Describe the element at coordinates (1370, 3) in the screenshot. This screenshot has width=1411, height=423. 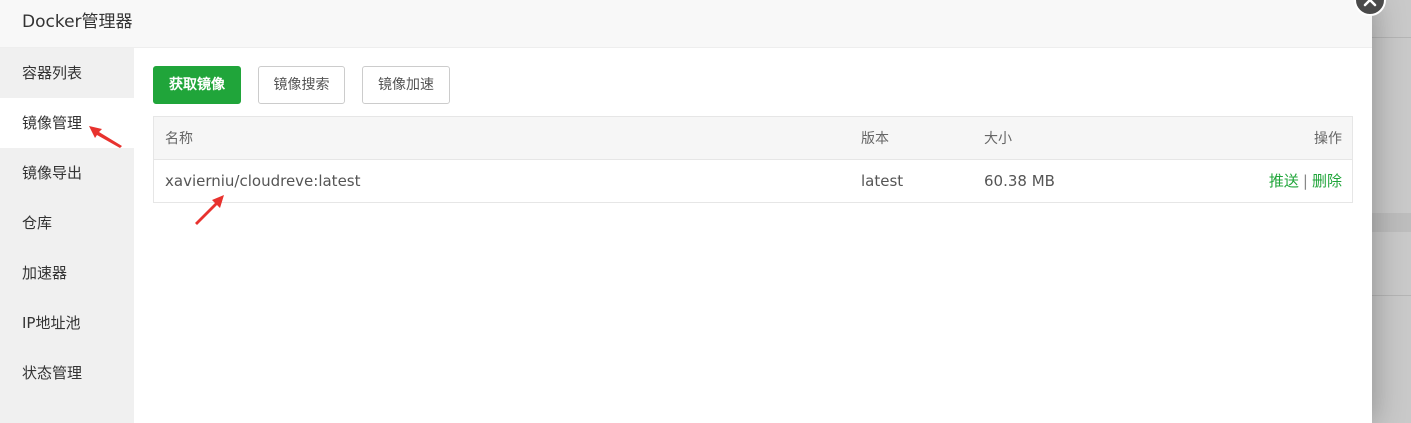
I see `close-icon` at that location.